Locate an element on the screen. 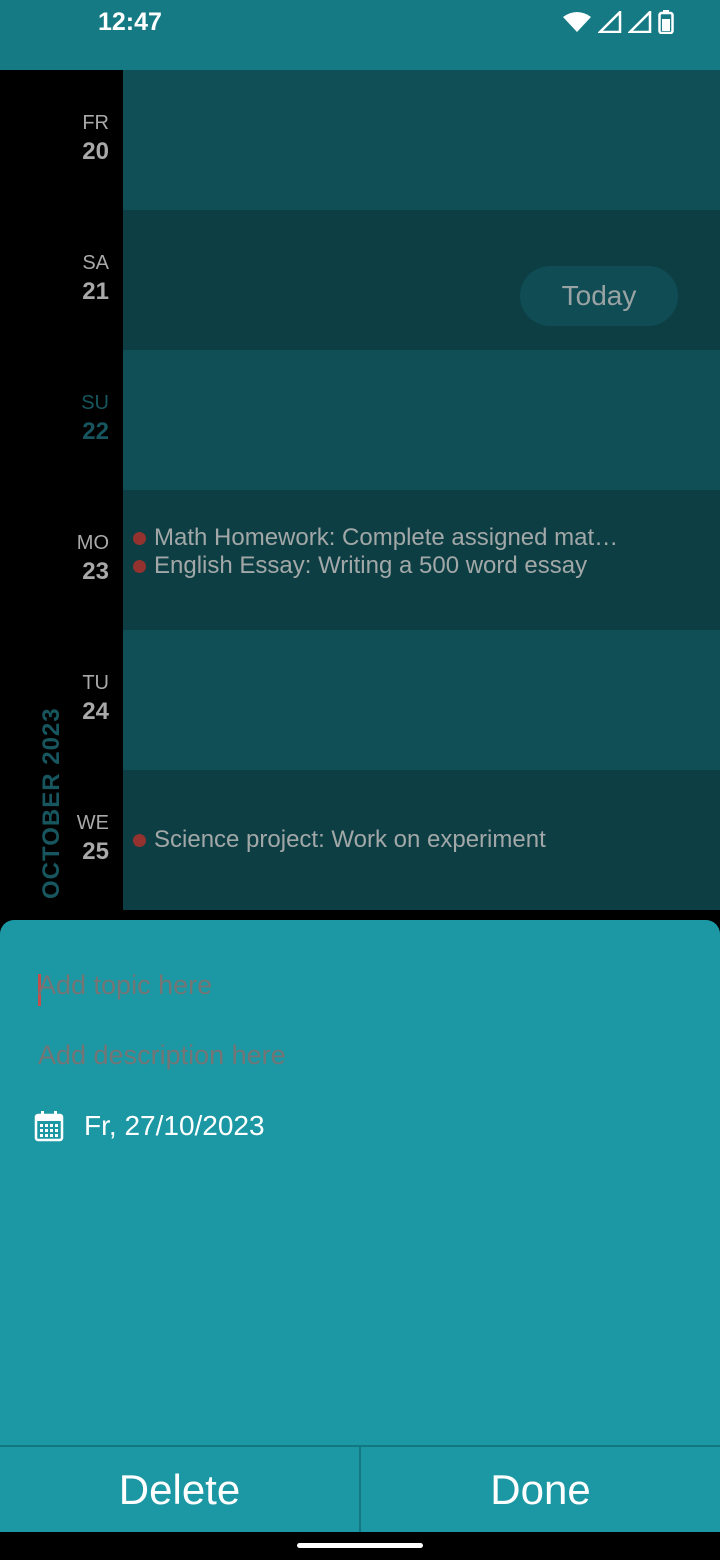  action-bar: Delete Done is located at coordinates (360, 1488).